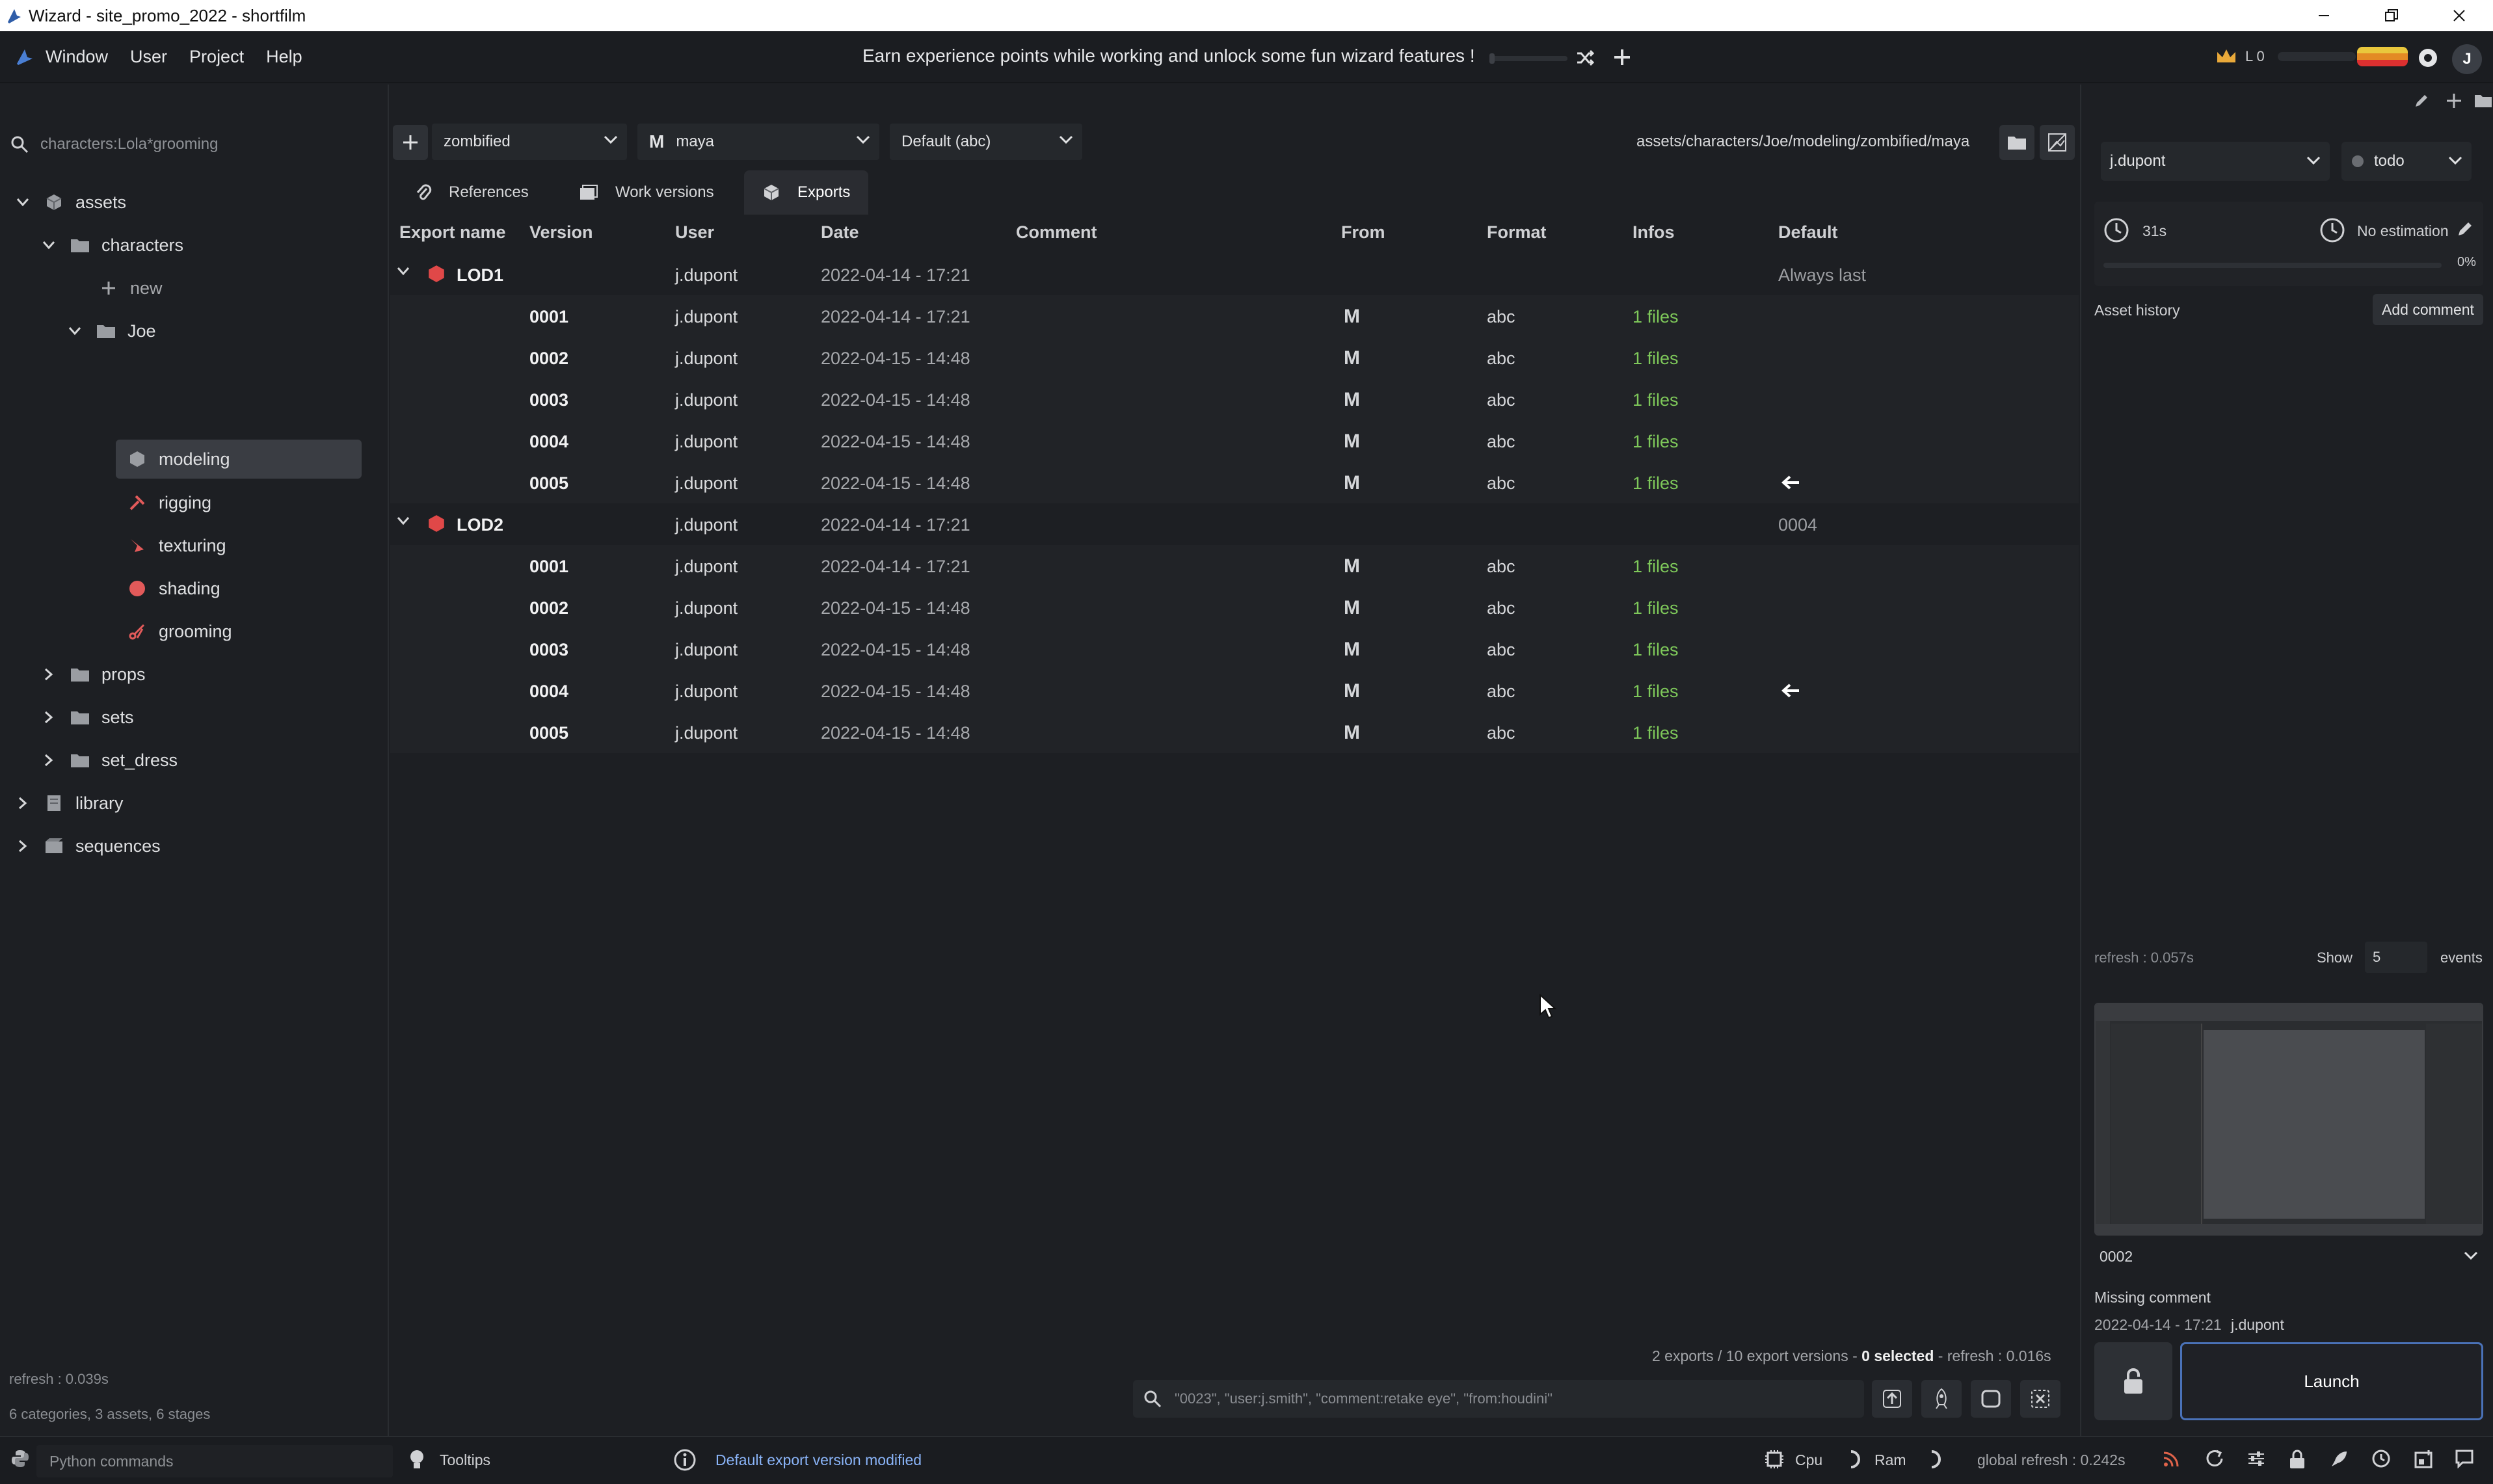 Image resolution: width=2493 pixels, height=1484 pixels. I want to click on tree-search-field: characters:Lola*grooming, so click(194, 144).